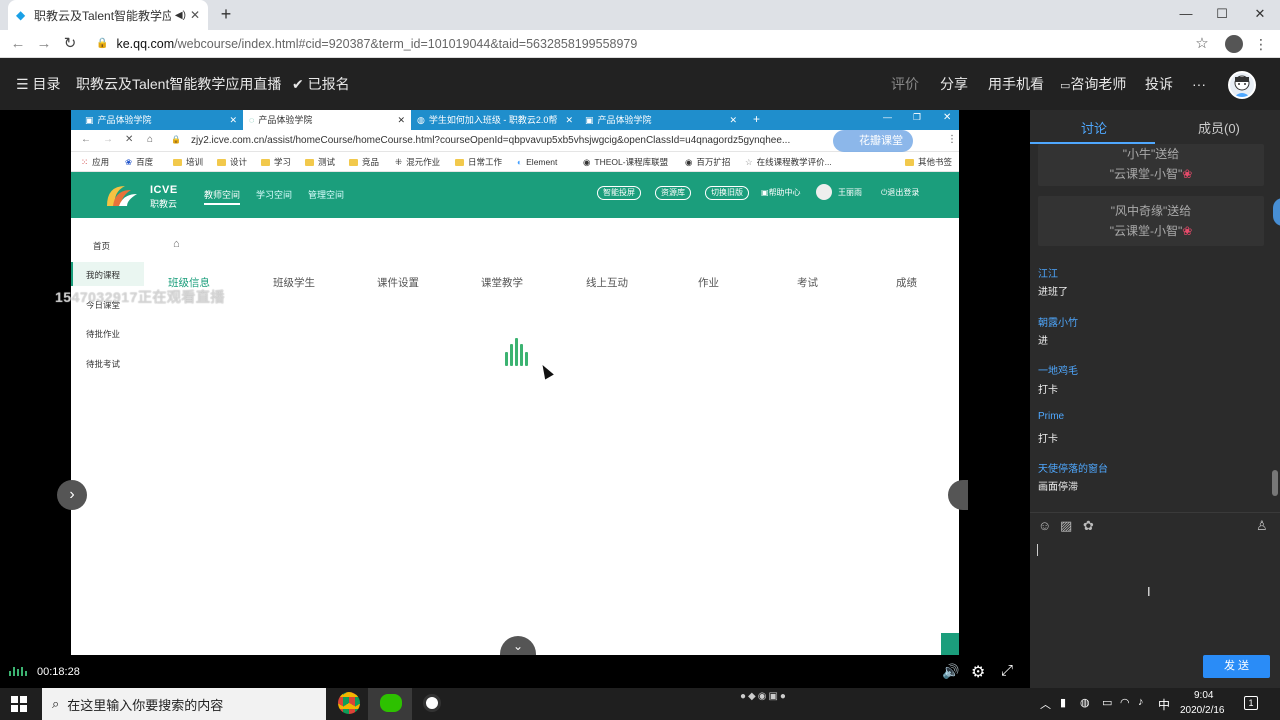  What do you see at coordinates (145, 44) in the screenshot?
I see `url-host: ke.qq.com` at bounding box center [145, 44].